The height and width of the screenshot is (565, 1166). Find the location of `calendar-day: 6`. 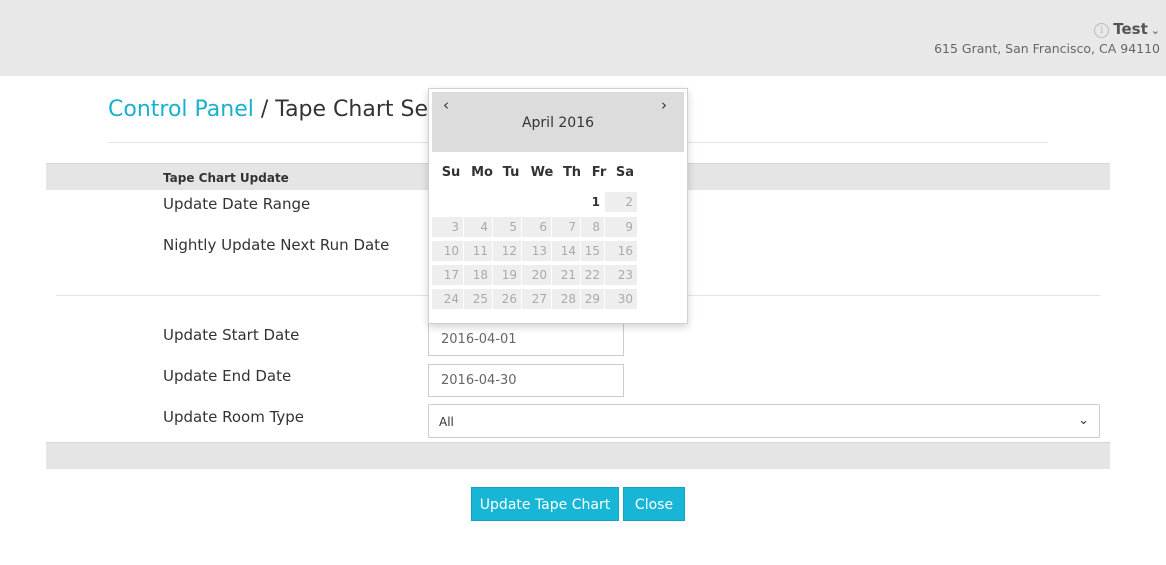

calendar-day: 6 is located at coordinates (536, 227).